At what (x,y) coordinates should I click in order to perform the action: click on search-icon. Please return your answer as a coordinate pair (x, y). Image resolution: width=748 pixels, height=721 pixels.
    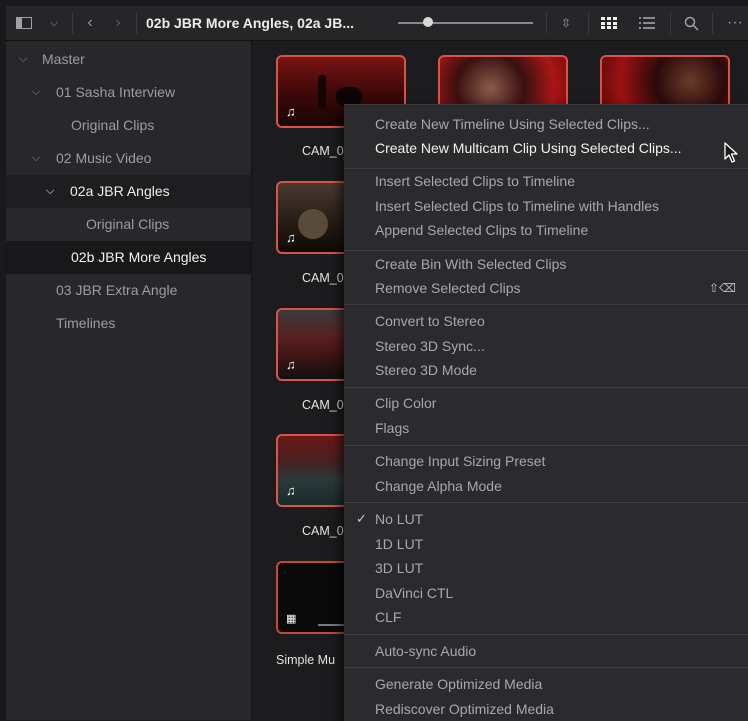
    Looking at the image, I should click on (691, 23).